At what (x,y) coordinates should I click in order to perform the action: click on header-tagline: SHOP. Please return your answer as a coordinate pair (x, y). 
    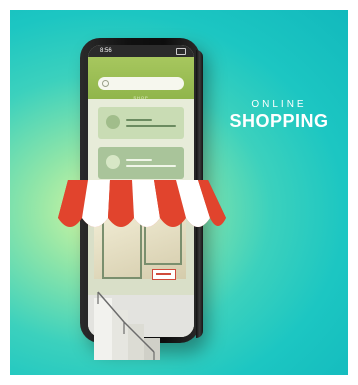
    Looking at the image, I should click on (141, 97).